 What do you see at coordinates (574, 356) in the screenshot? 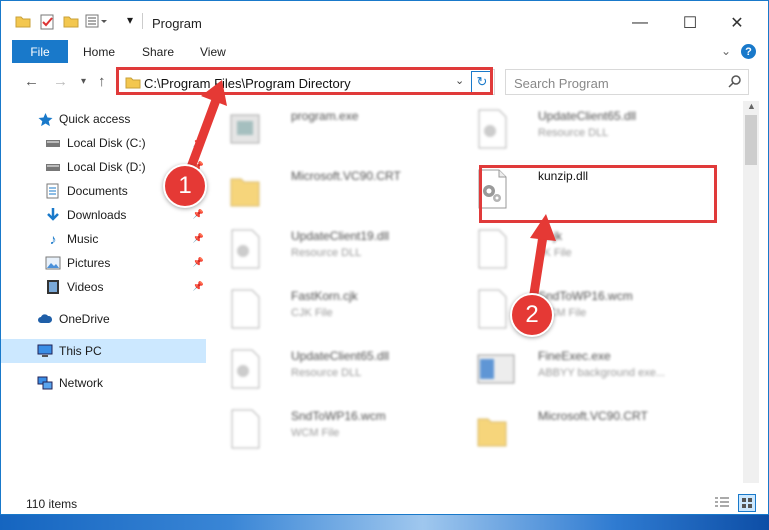
I see `file-name: FineExec.exe` at bounding box center [574, 356].